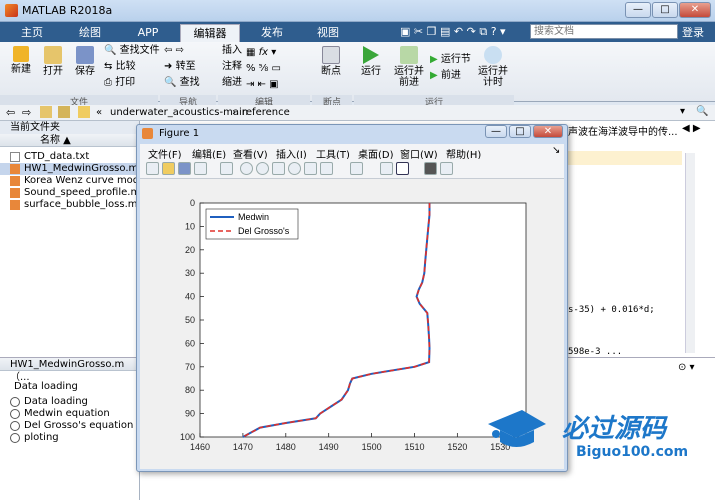  What do you see at coordinates (418, 31) in the screenshot?
I see `cut-quick-icon: ✂` at bounding box center [418, 31].